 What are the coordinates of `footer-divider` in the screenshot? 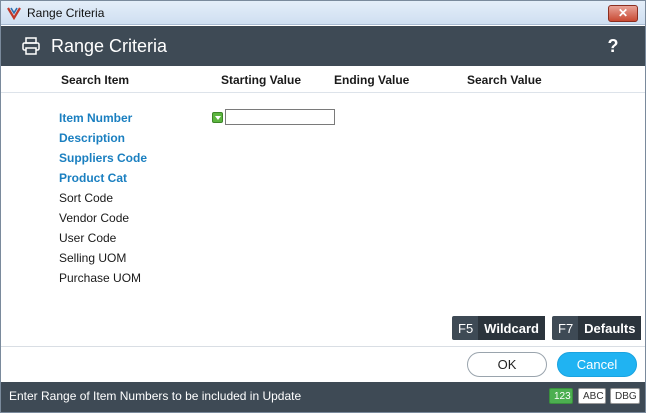 It's located at (323, 346).